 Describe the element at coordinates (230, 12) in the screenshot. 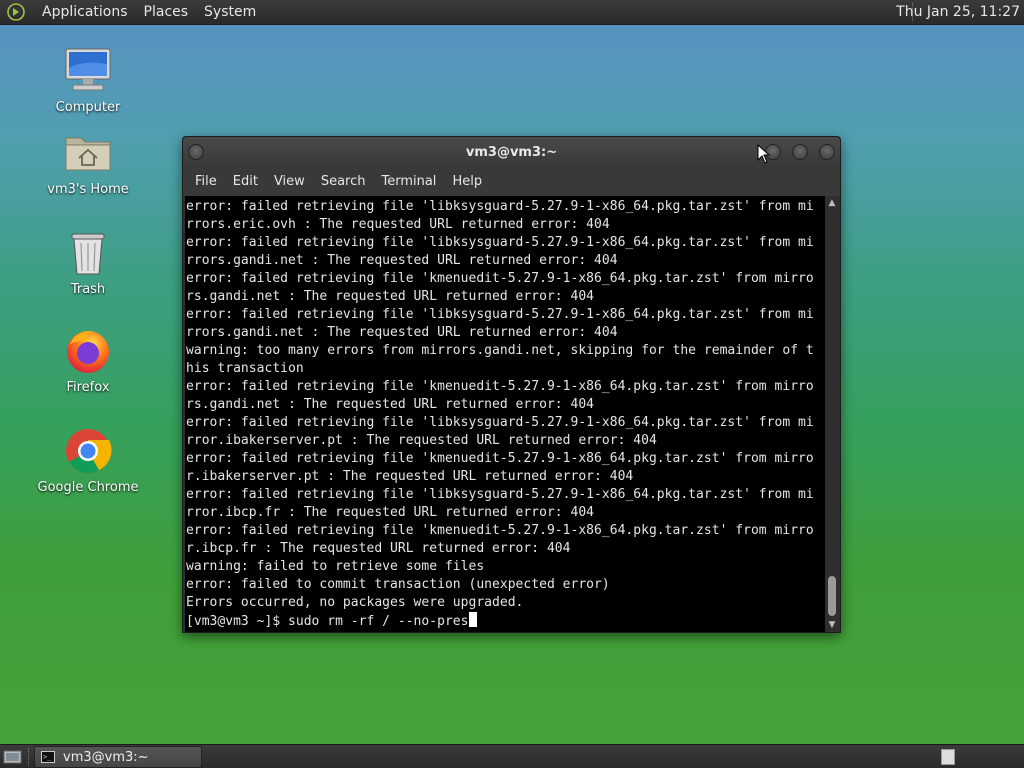

I see `system-menu: System` at that location.